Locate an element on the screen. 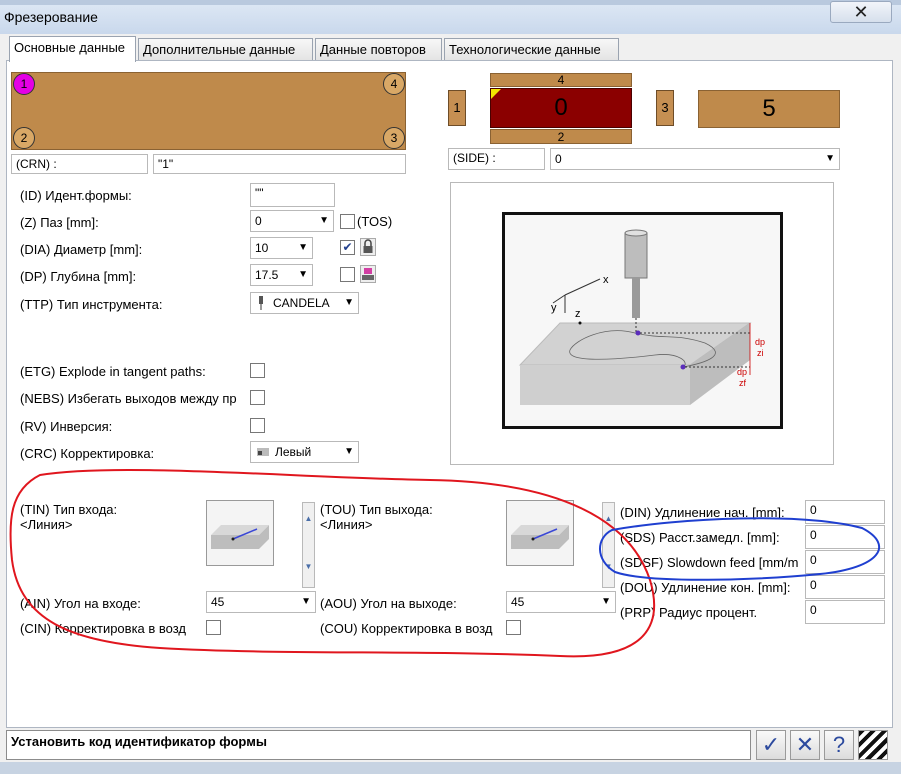  side-2-button: 2 is located at coordinates (561, 136).